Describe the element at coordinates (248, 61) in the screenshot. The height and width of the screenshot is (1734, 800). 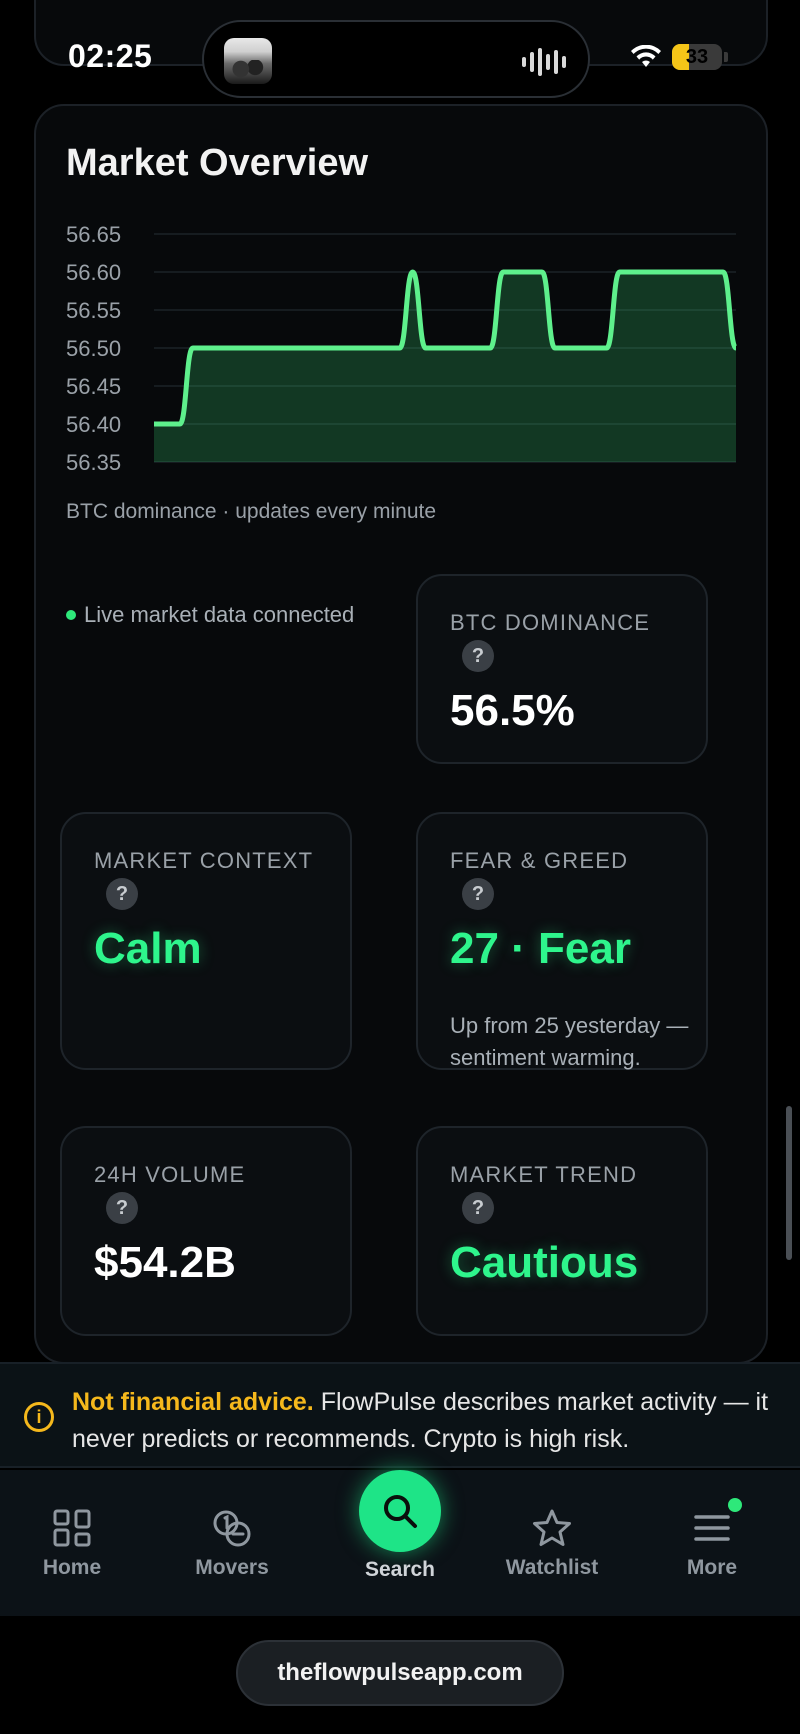
I see `album-art-thumbnail` at that location.